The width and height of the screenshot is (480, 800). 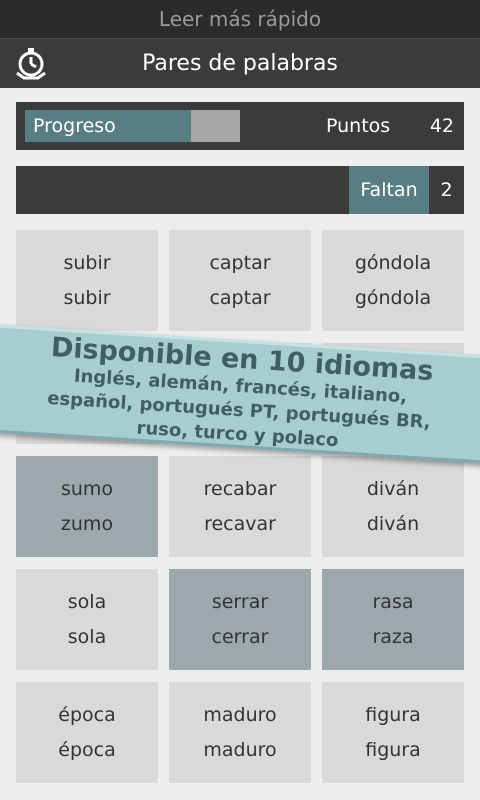 I want to click on word-bottom: subir, so click(x=87, y=298).